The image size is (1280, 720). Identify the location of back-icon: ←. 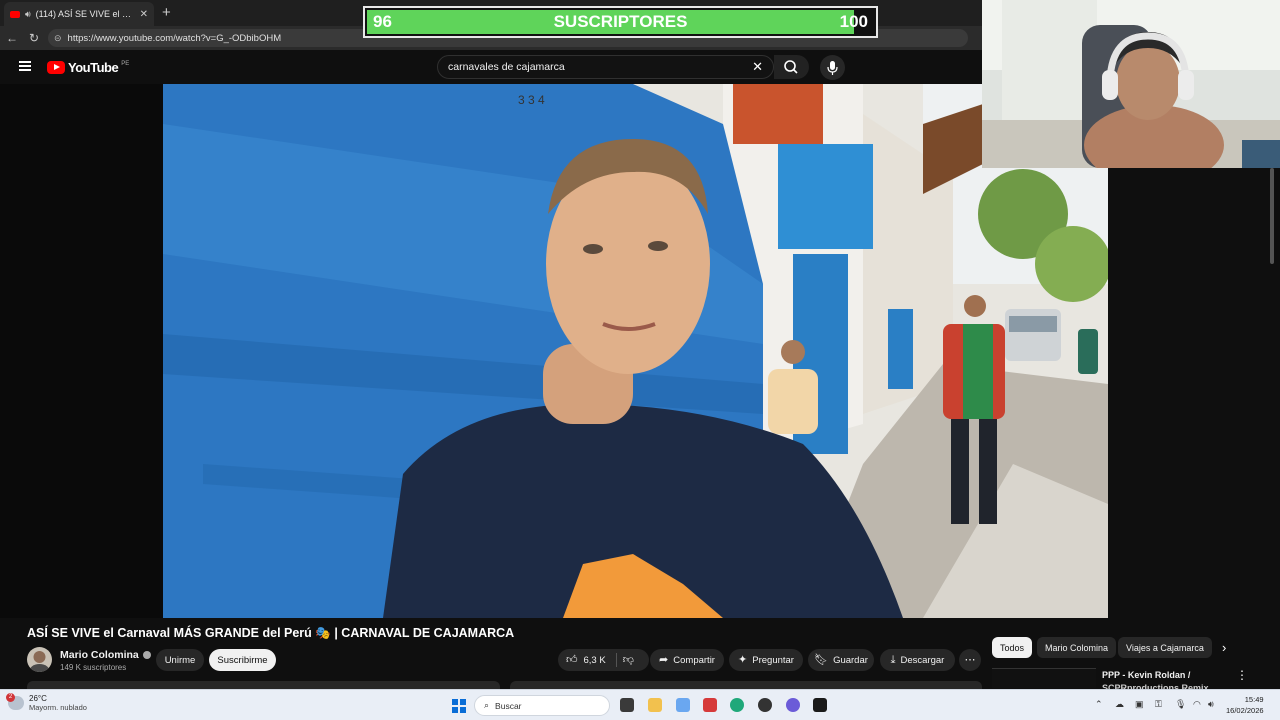
(12, 38).